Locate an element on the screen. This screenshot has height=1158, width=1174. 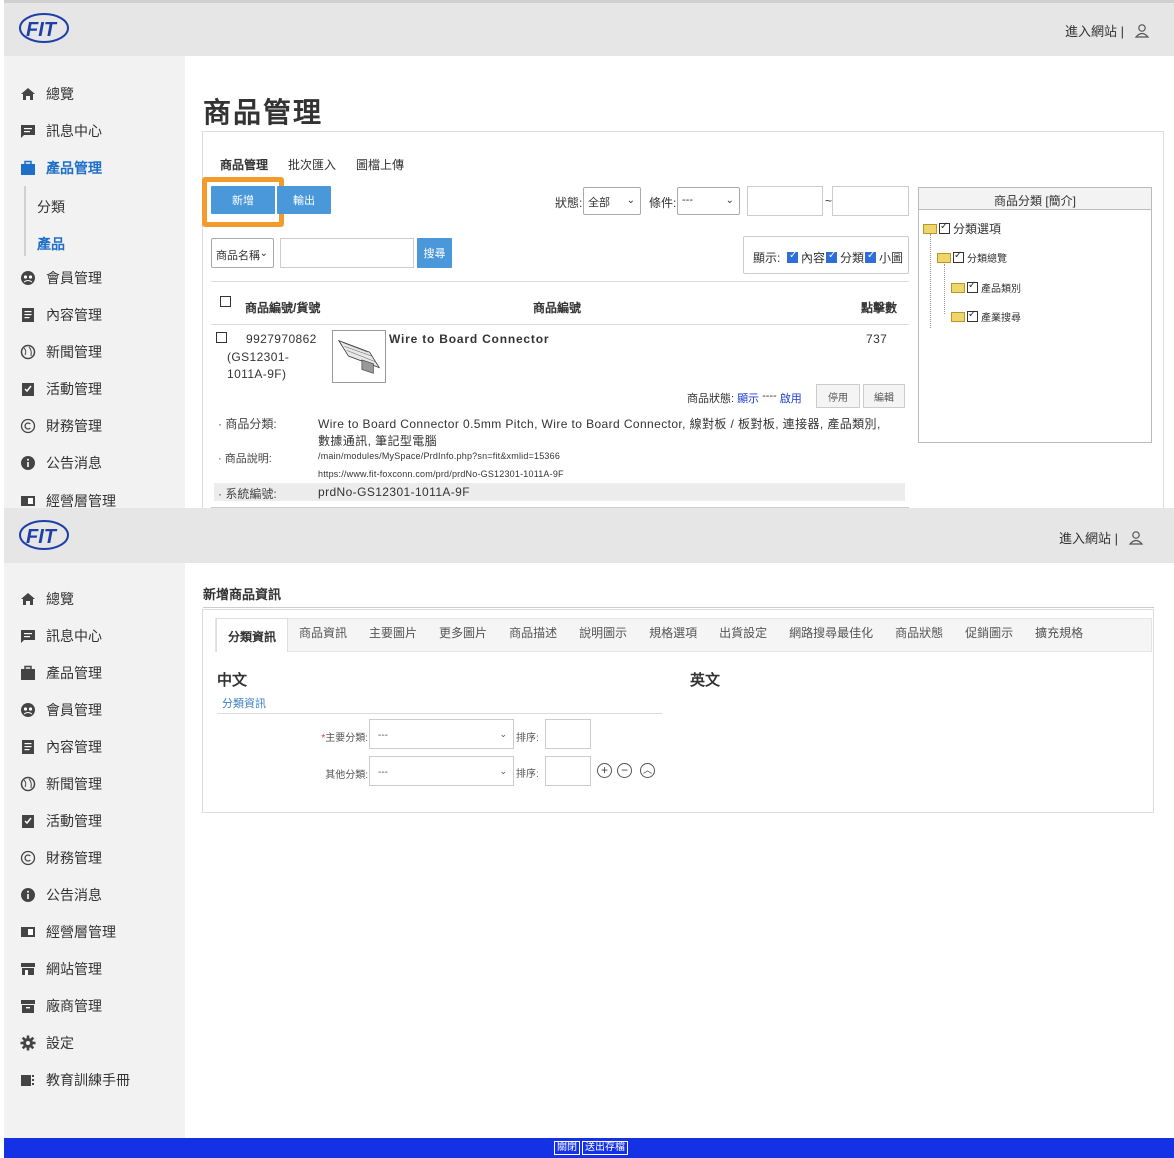
nav-website: 網站管理 is located at coordinates (61, 969).